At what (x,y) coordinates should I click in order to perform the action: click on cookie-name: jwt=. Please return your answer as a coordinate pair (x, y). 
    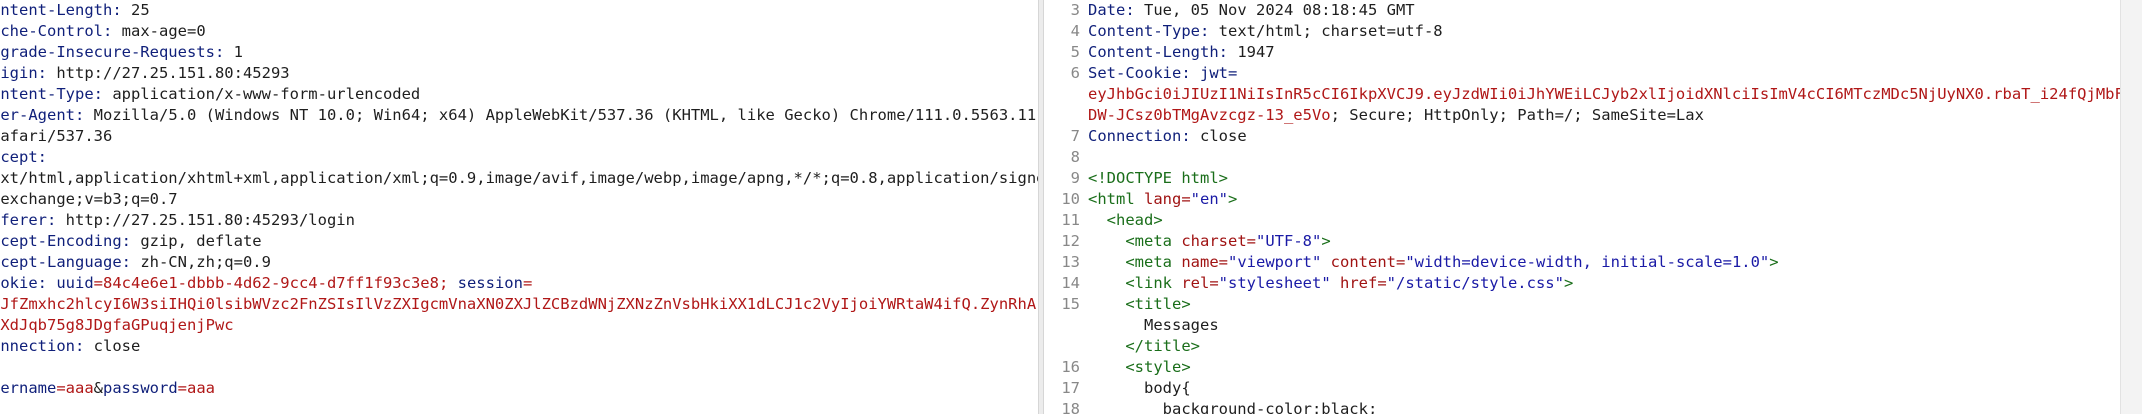
    Looking at the image, I should click on (1214, 73).